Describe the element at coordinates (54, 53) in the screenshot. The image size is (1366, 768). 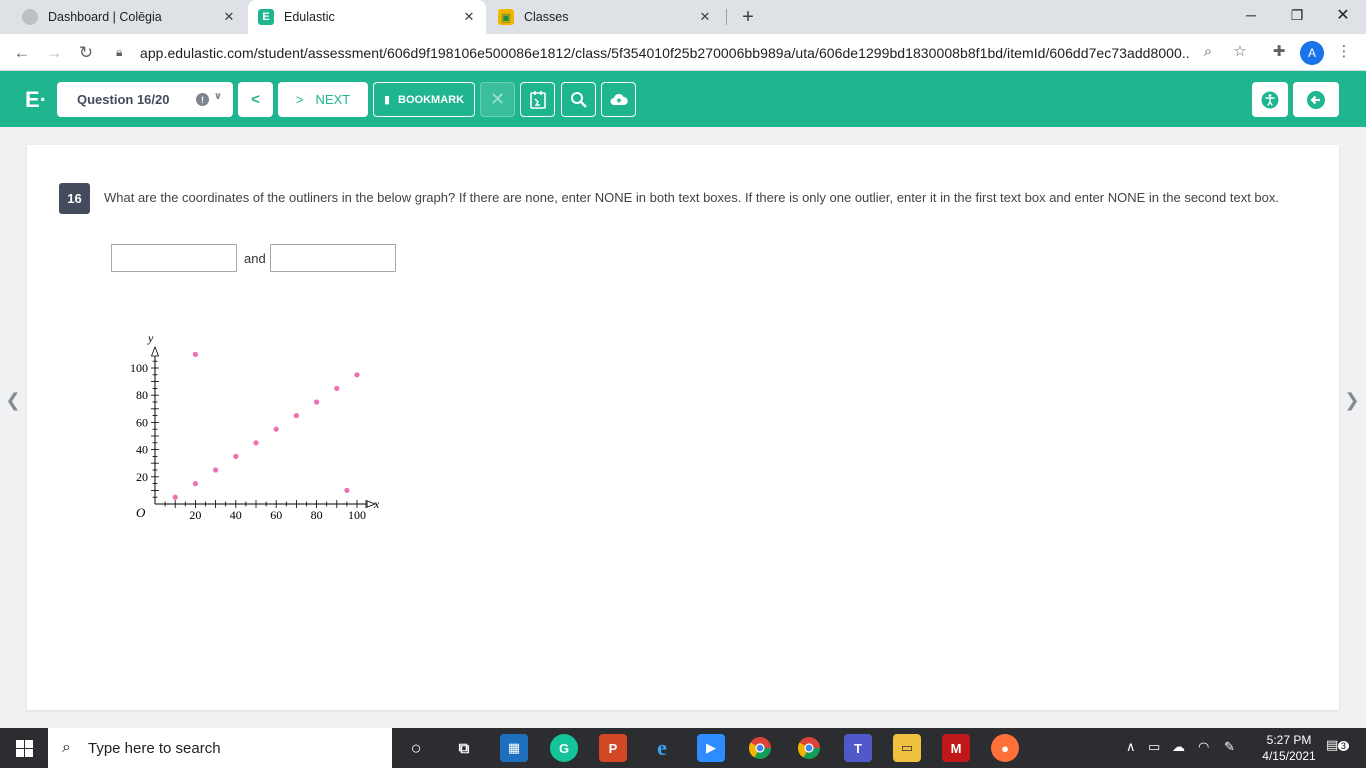
I see `forward-arrow-icon: →` at that location.